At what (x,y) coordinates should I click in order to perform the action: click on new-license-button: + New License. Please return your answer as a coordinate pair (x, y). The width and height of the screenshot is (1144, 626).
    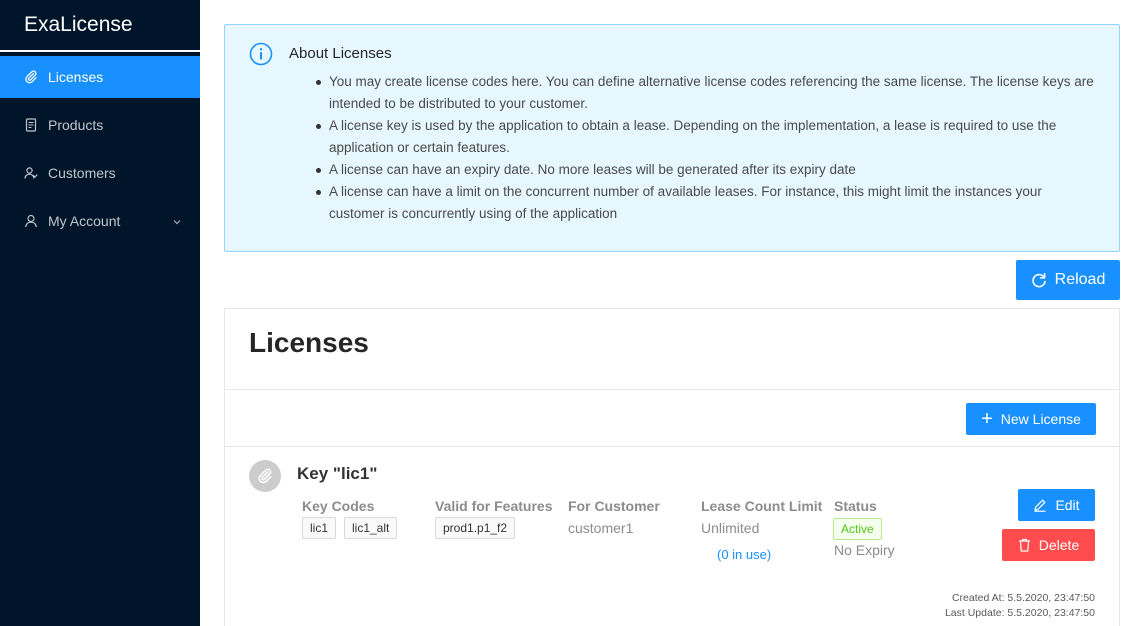
    Looking at the image, I should click on (1031, 419).